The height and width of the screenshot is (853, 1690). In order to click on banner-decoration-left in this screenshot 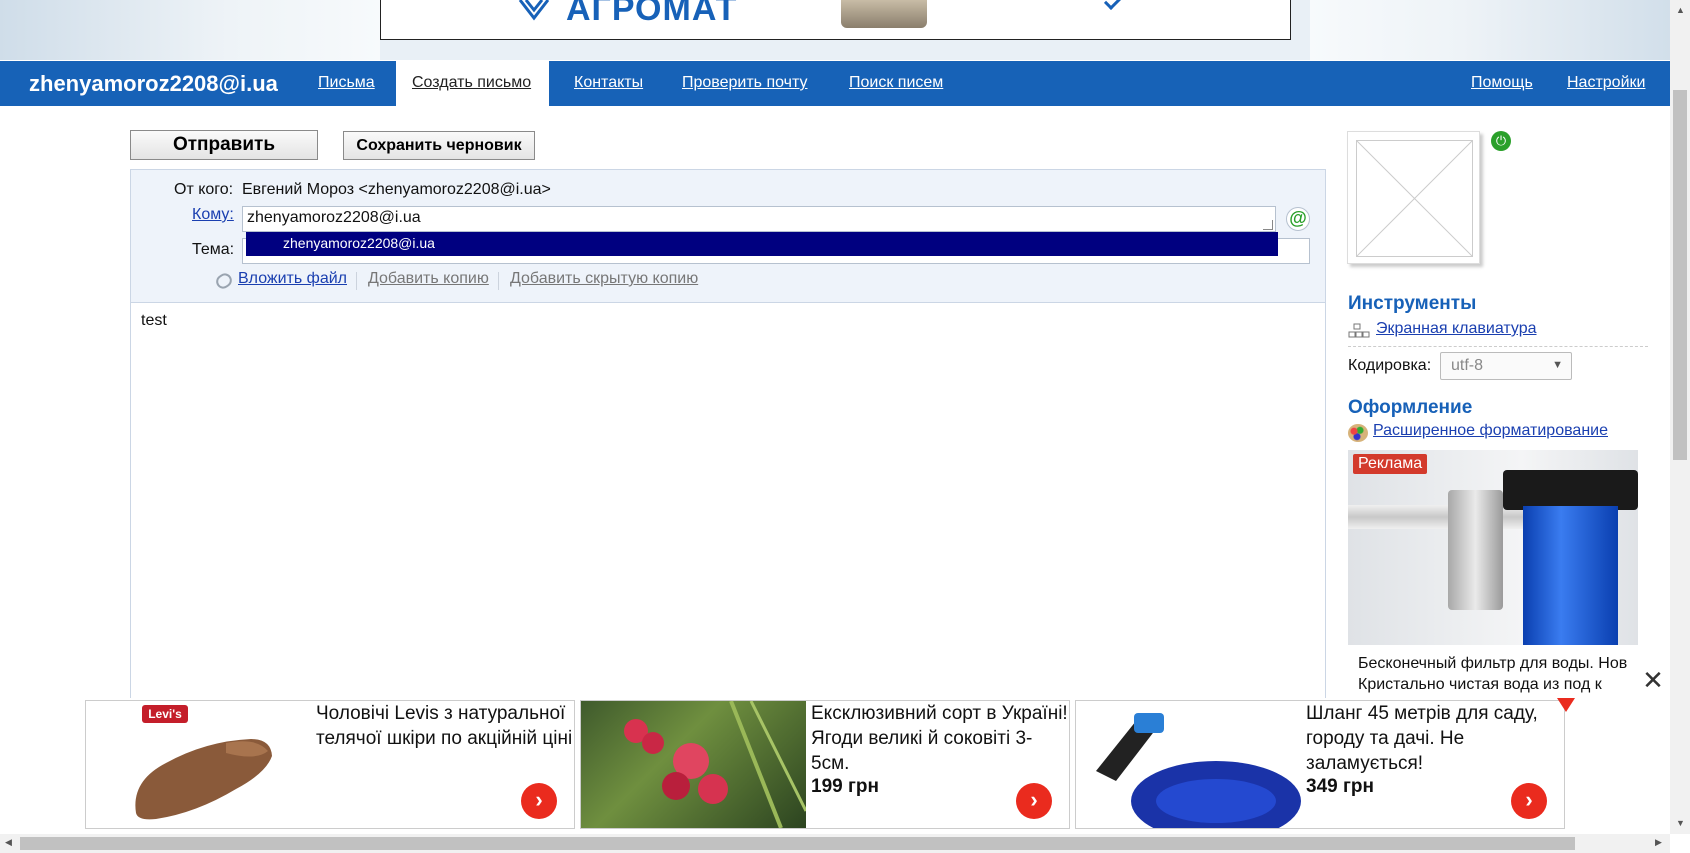, I will do `click(190, 30)`.